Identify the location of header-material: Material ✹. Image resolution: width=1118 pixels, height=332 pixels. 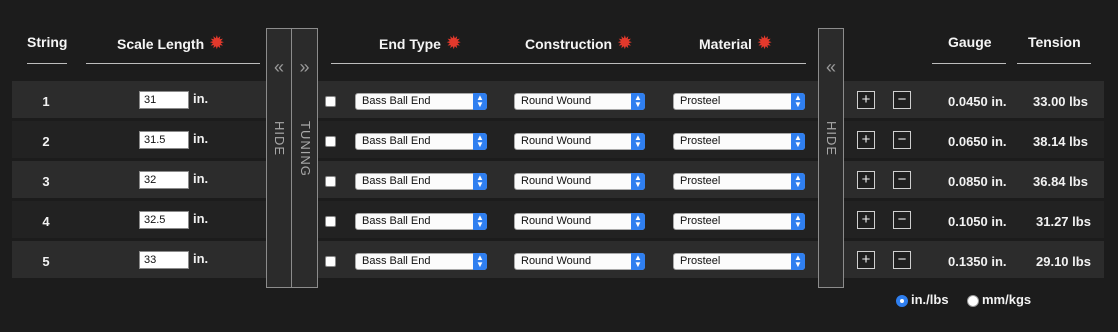
(735, 44).